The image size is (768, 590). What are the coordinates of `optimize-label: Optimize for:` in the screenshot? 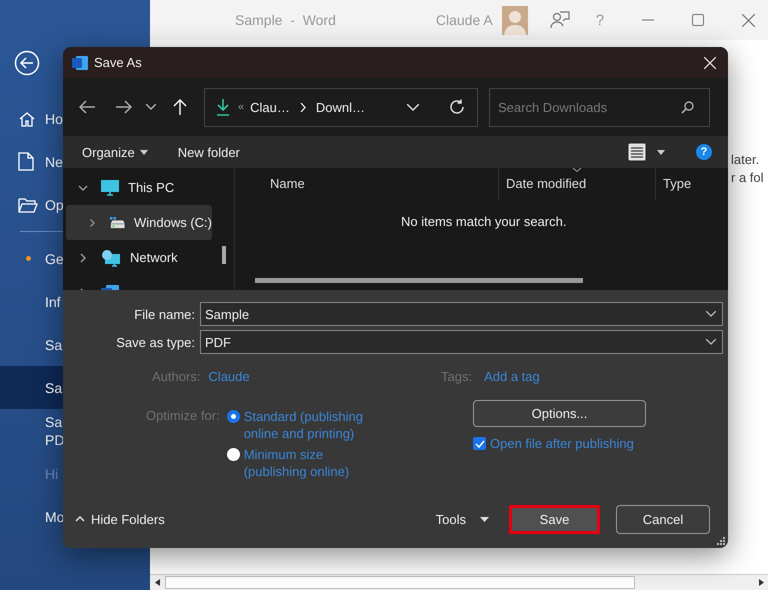 It's located at (183, 416).